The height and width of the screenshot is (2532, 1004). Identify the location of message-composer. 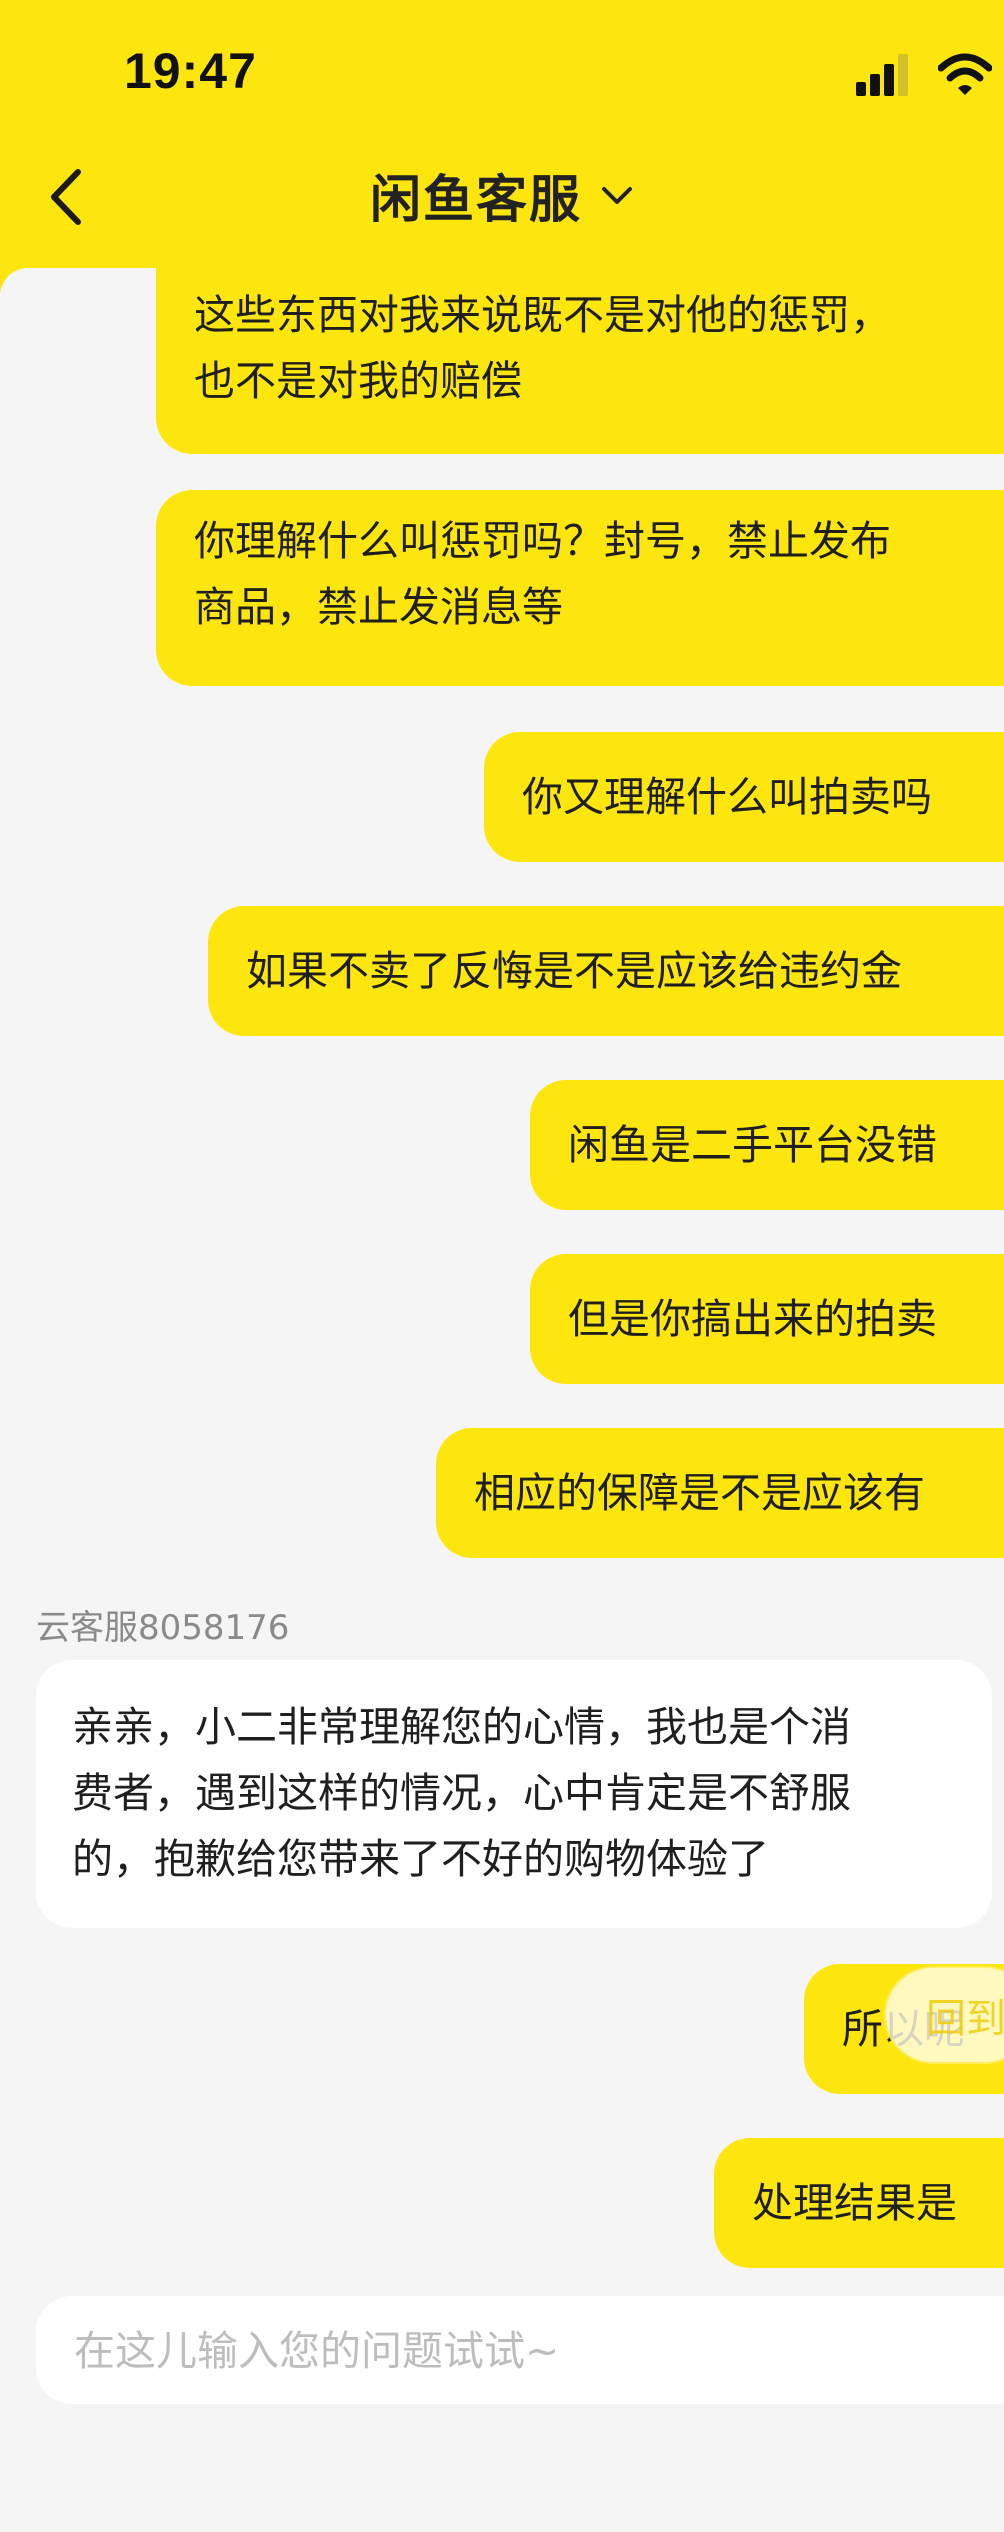
(520, 2351).